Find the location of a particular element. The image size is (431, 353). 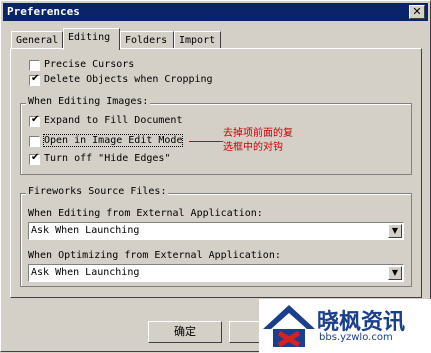

optimizing-external-select: Ask When Launching ▼ is located at coordinates (216, 273).